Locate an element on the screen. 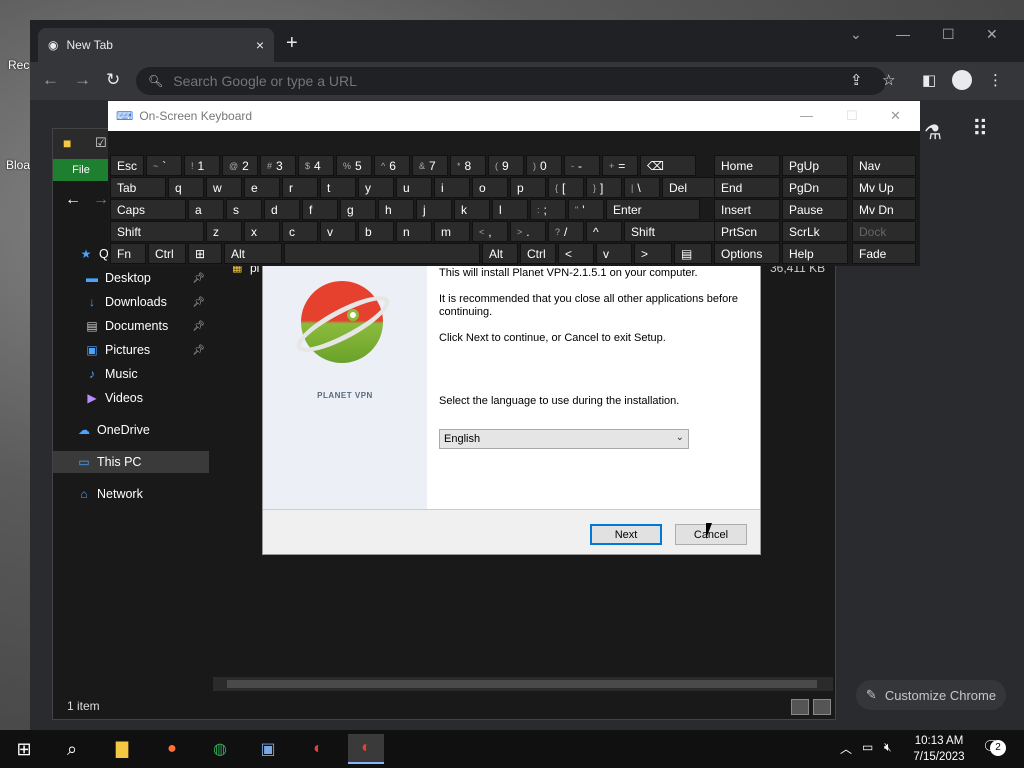 This screenshot has width=1024, height=768. side-panel-icon: ◧ is located at coordinates (929, 80).